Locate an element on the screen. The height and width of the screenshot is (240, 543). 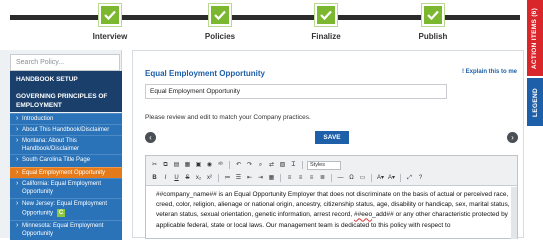
superscript-icon: x² is located at coordinates (209, 178).